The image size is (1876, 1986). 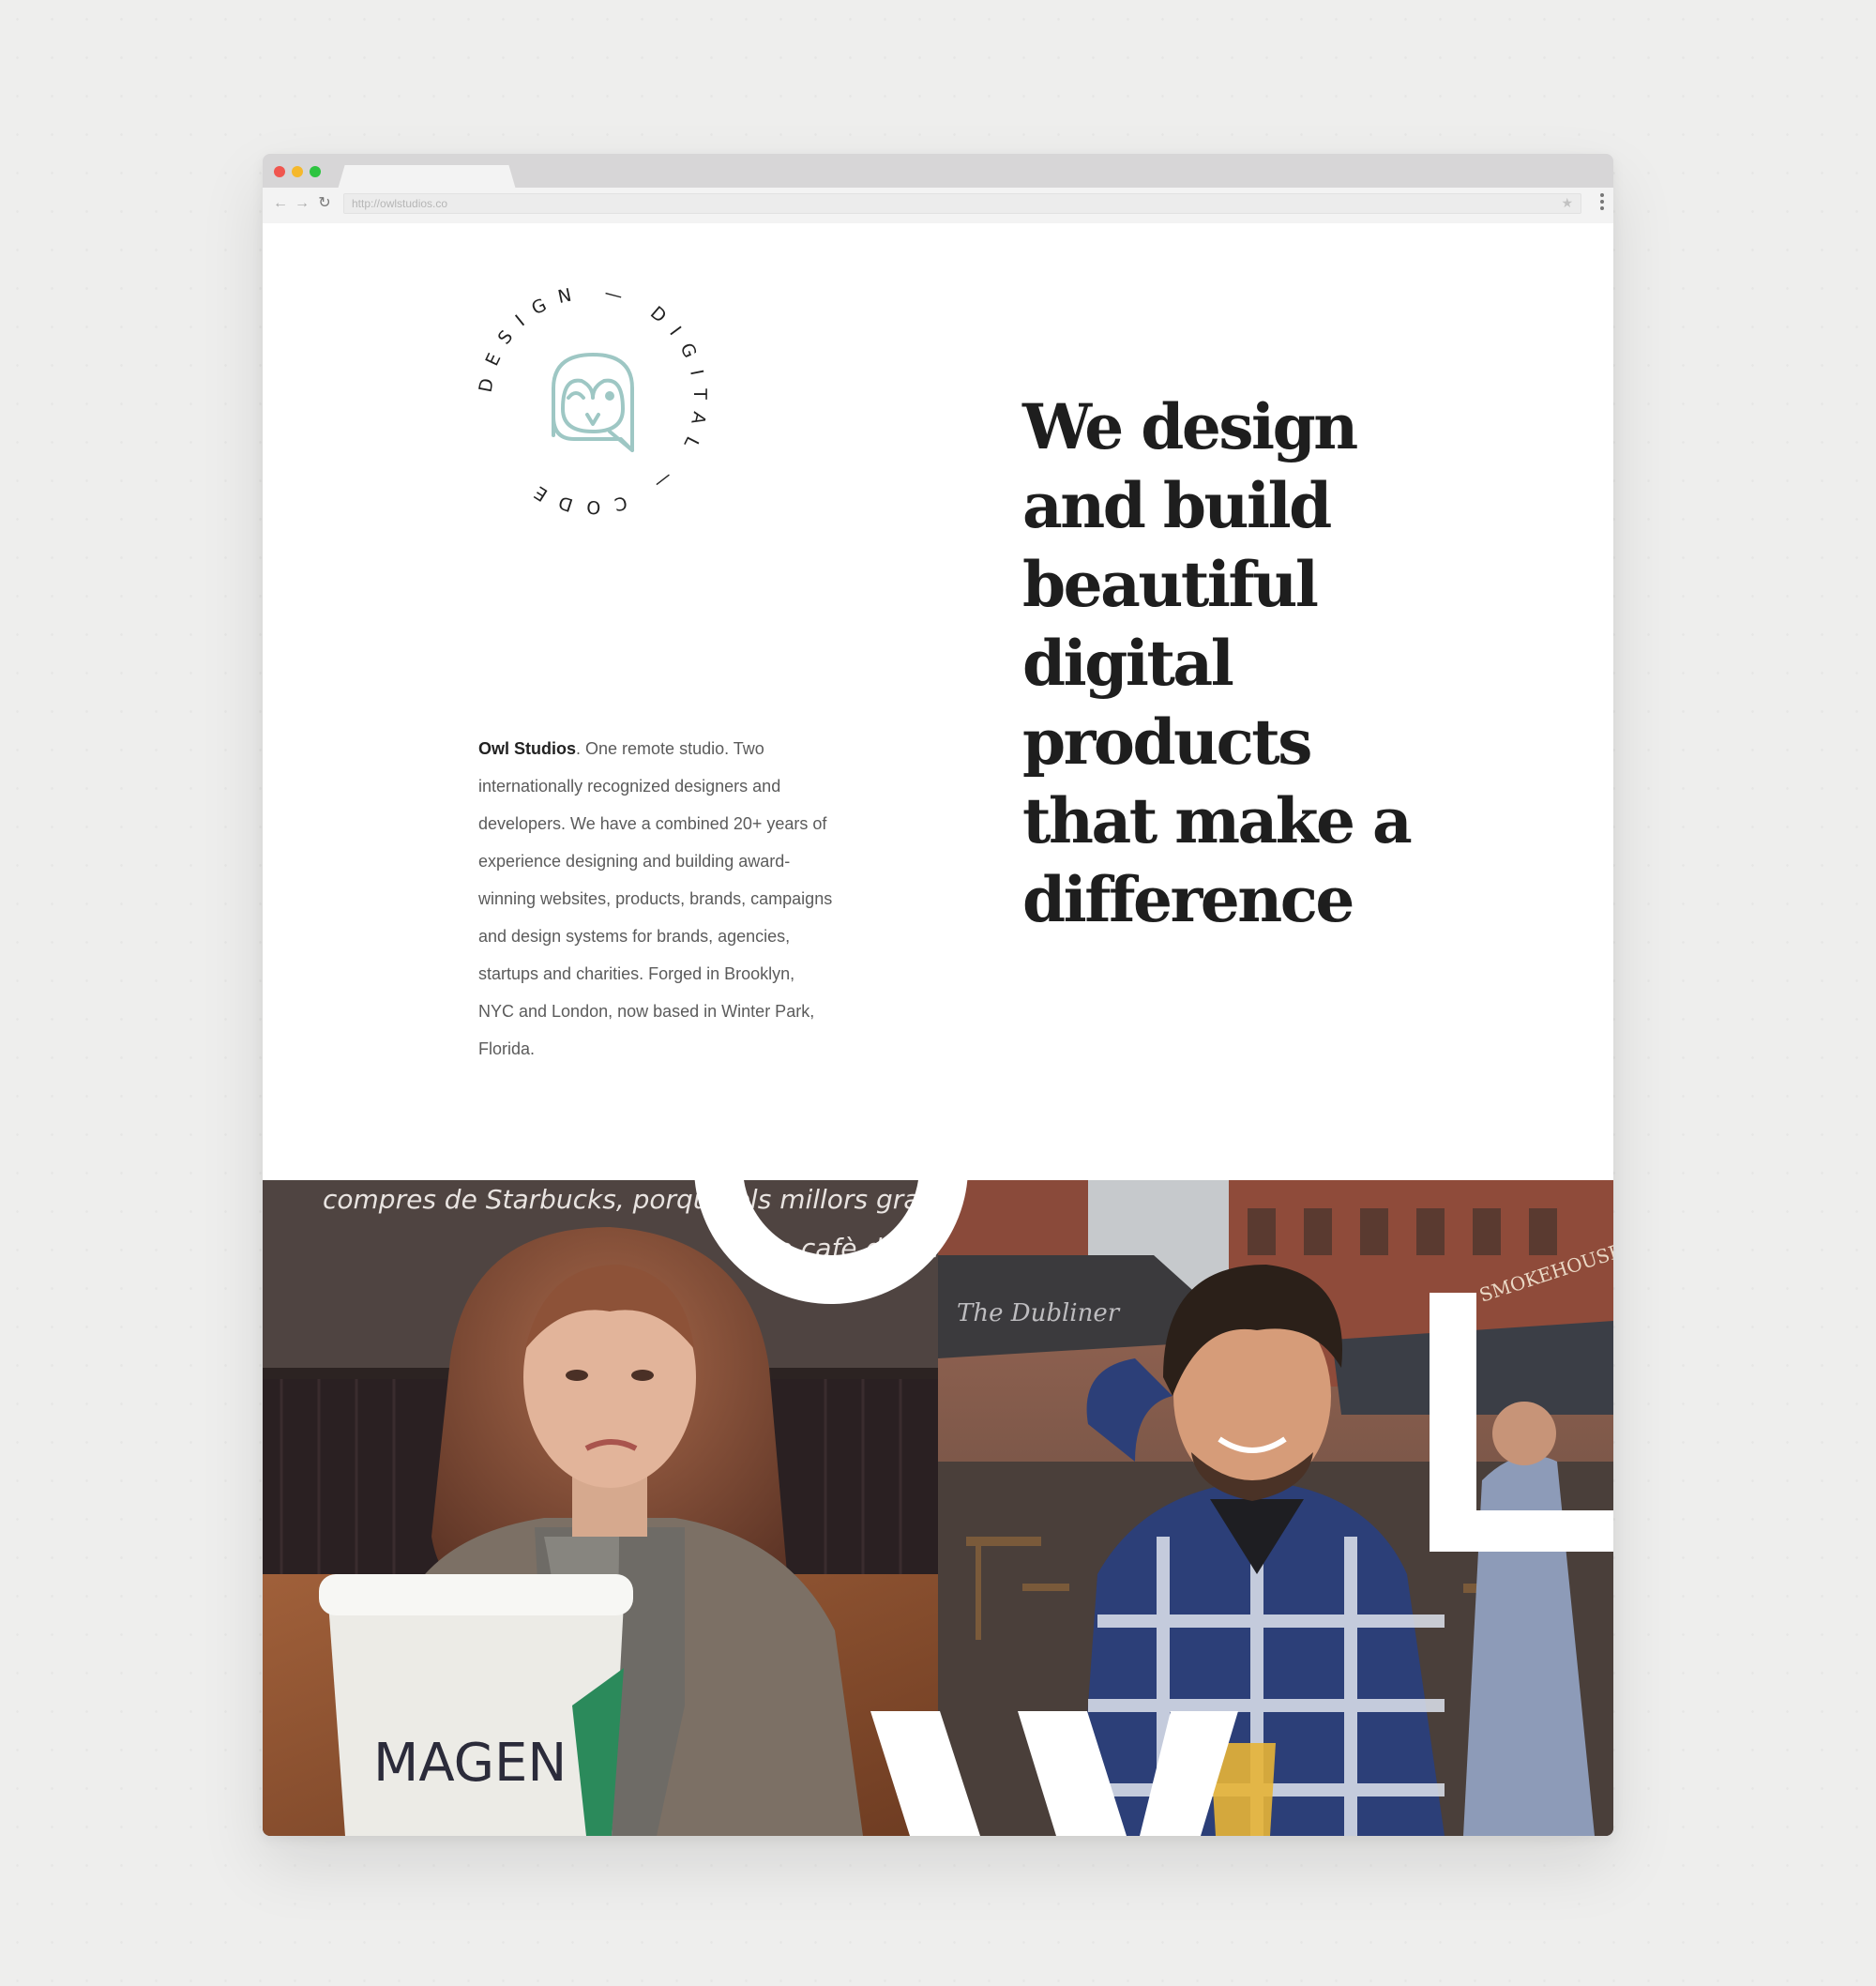 I want to click on forward-arrow-icon: →, so click(x=302, y=204).